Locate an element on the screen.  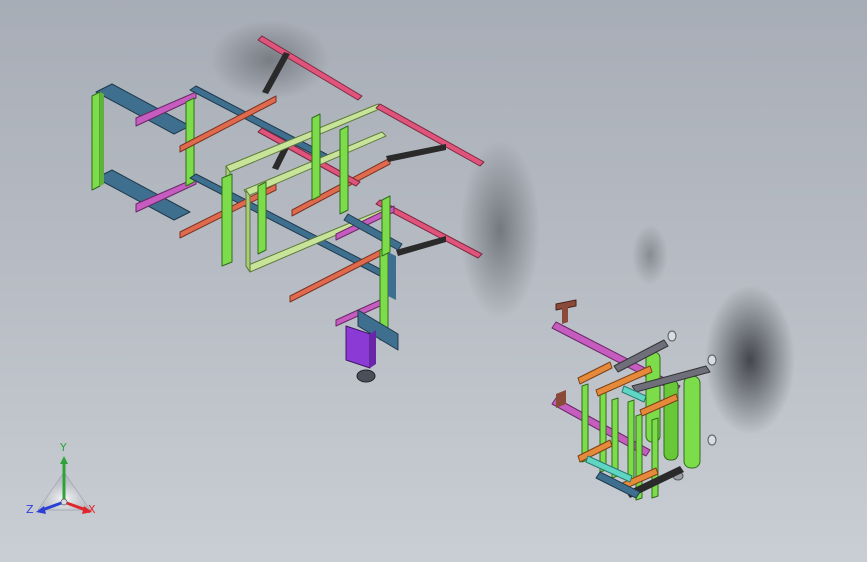
purple-motor-box is located at coordinates (360, 354).